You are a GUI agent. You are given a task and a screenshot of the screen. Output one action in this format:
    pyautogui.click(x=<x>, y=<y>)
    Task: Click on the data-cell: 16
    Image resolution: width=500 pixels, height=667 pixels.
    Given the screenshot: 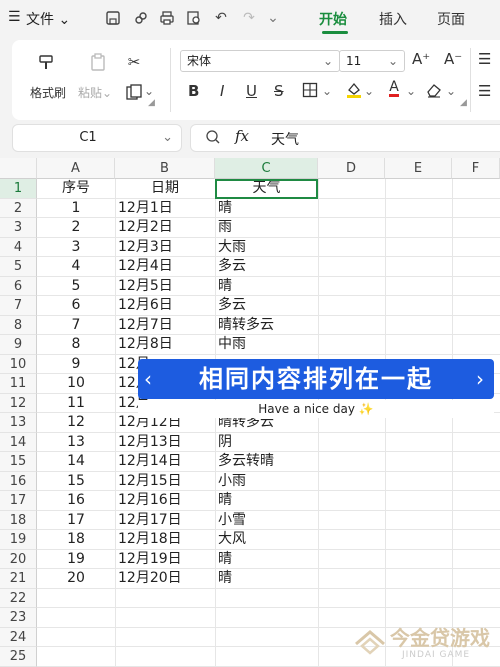 What is the action you would take?
    pyautogui.click(x=76, y=501)
    